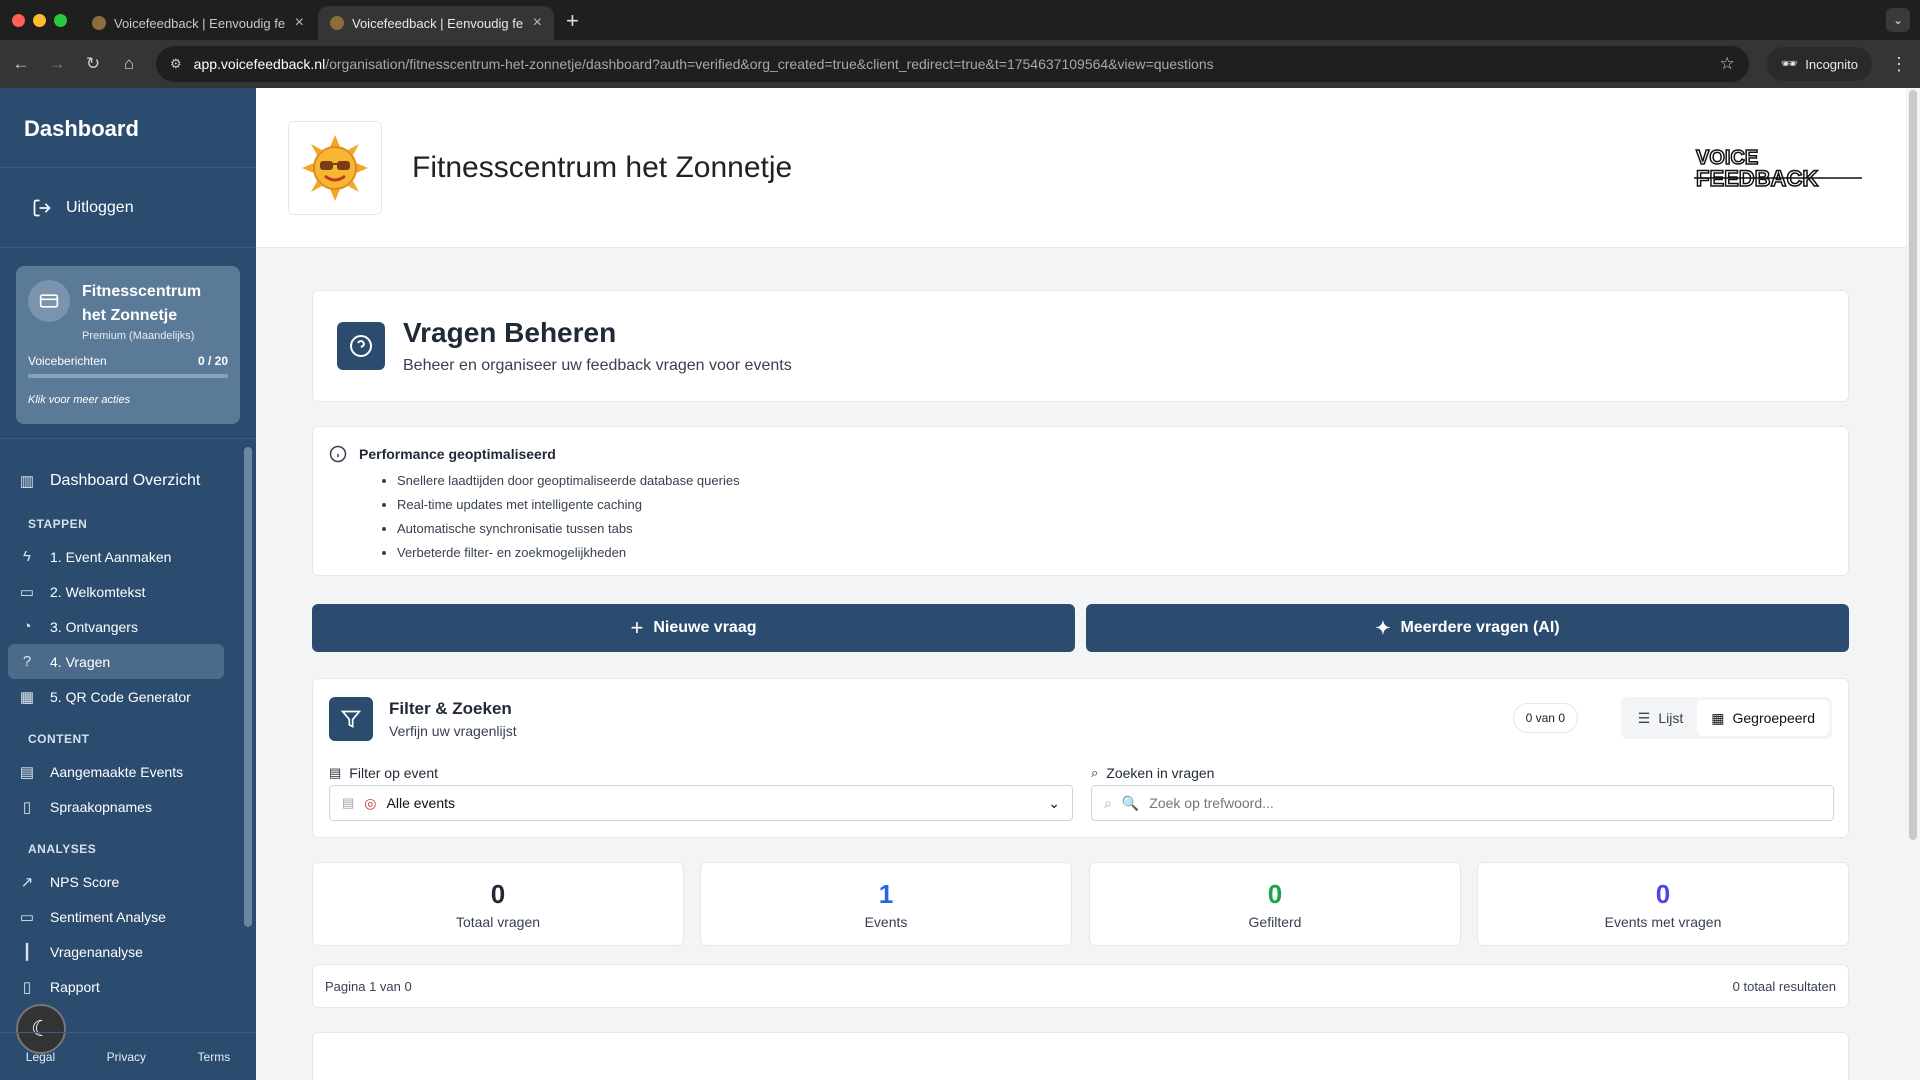 Image resolution: width=1920 pixels, height=1080 pixels. What do you see at coordinates (116, 661) in the screenshot?
I see `sidebar-item-vragen: ? 4. Vragen` at bounding box center [116, 661].